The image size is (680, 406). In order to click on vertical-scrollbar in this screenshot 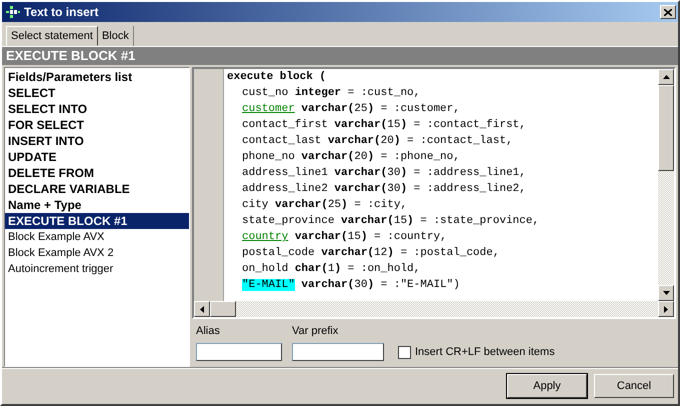, I will do `click(666, 185)`.